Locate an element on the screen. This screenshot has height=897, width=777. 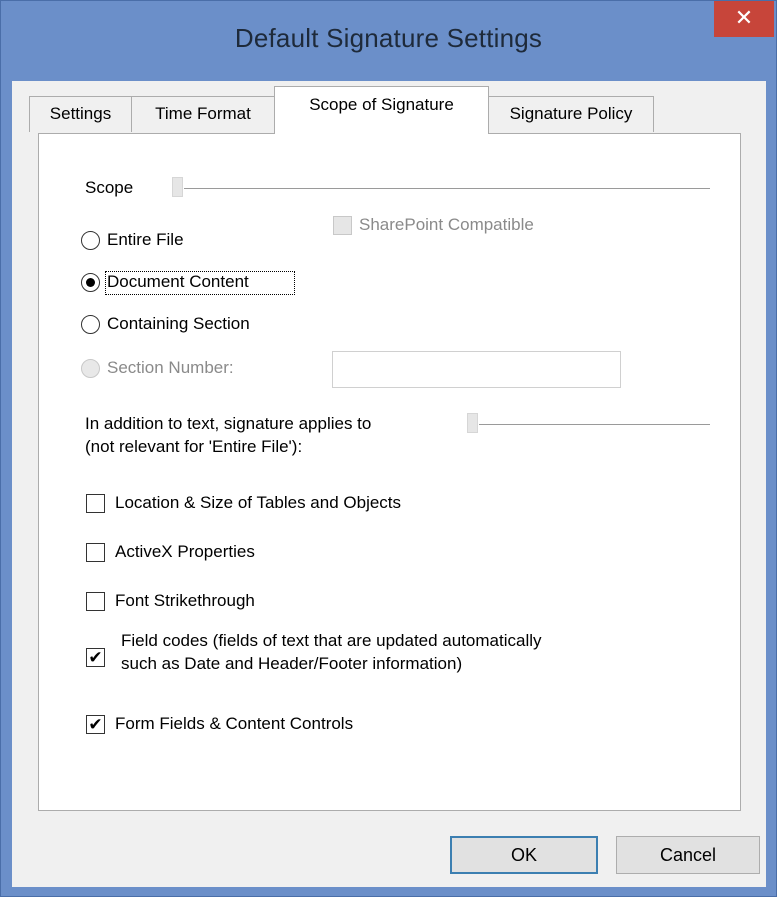
radio-document-content is located at coordinates (90, 282).